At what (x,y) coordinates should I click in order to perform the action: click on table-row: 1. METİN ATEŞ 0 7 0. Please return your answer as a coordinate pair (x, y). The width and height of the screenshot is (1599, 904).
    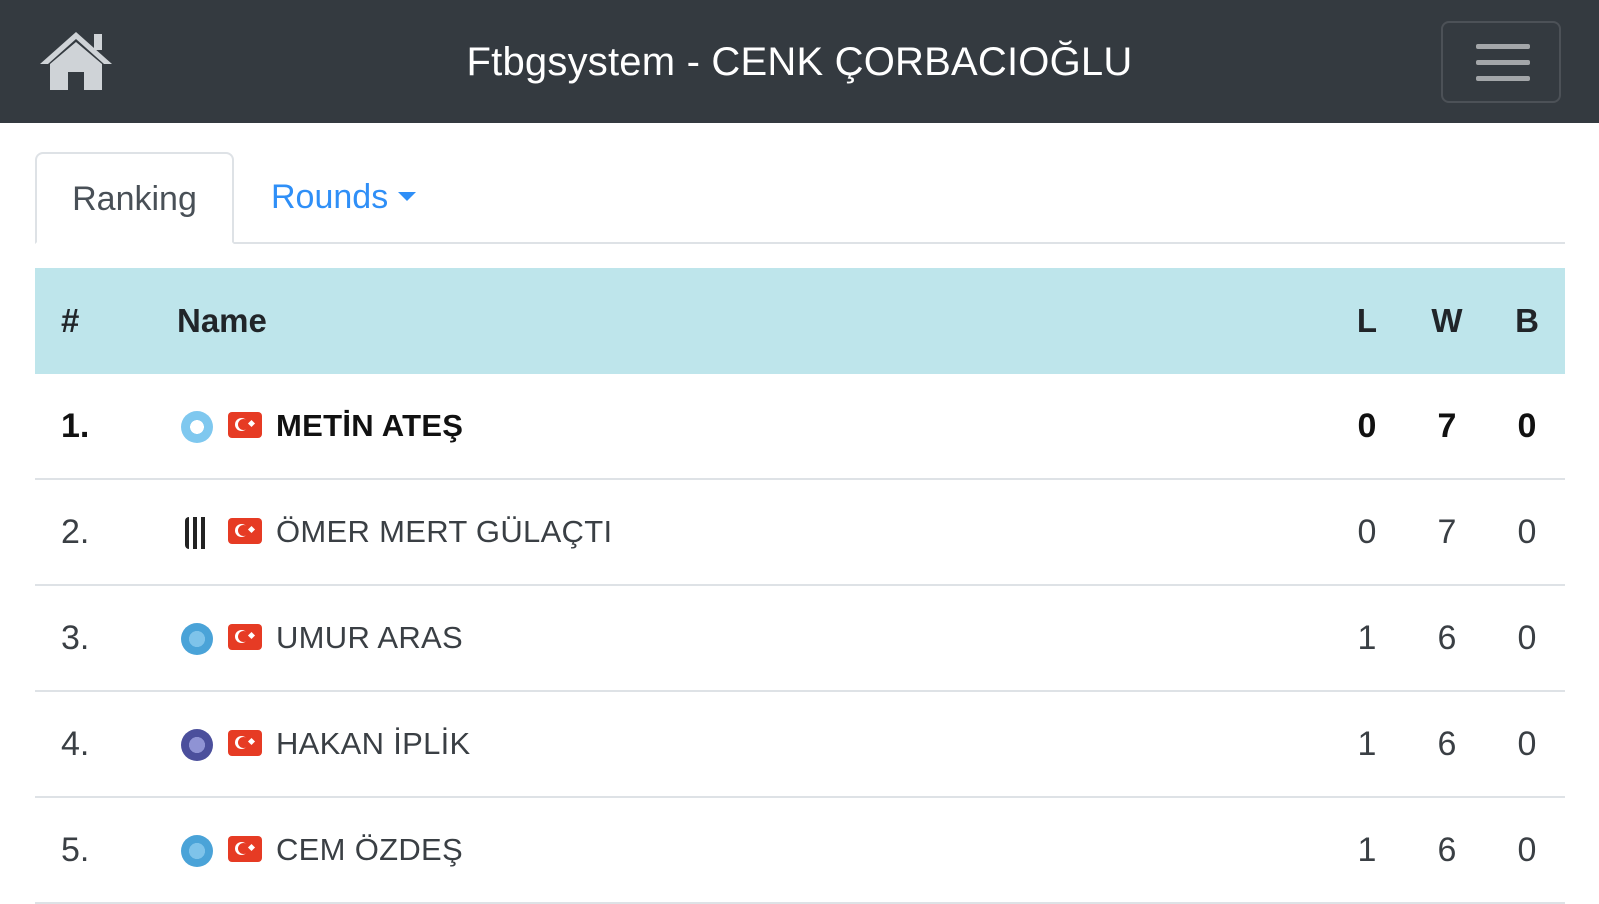
    Looking at the image, I should click on (800, 427).